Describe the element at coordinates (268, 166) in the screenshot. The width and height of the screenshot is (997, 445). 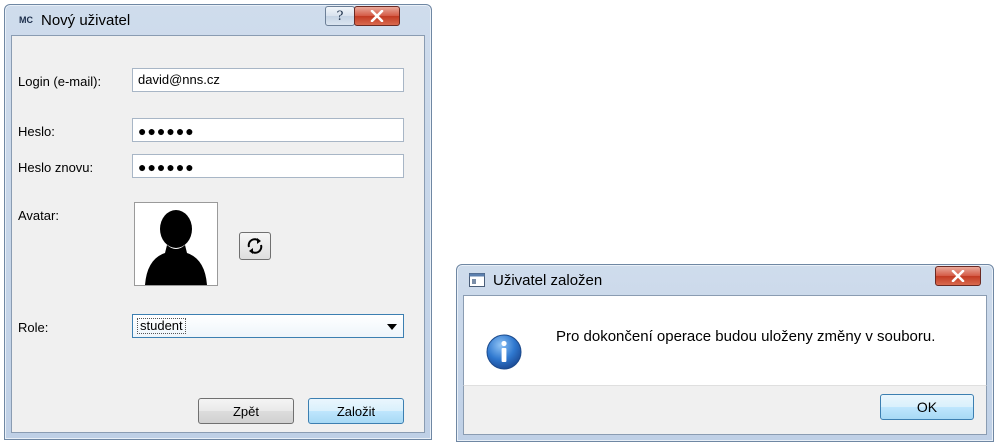
I see `password-again-input: ●●●●●●` at that location.